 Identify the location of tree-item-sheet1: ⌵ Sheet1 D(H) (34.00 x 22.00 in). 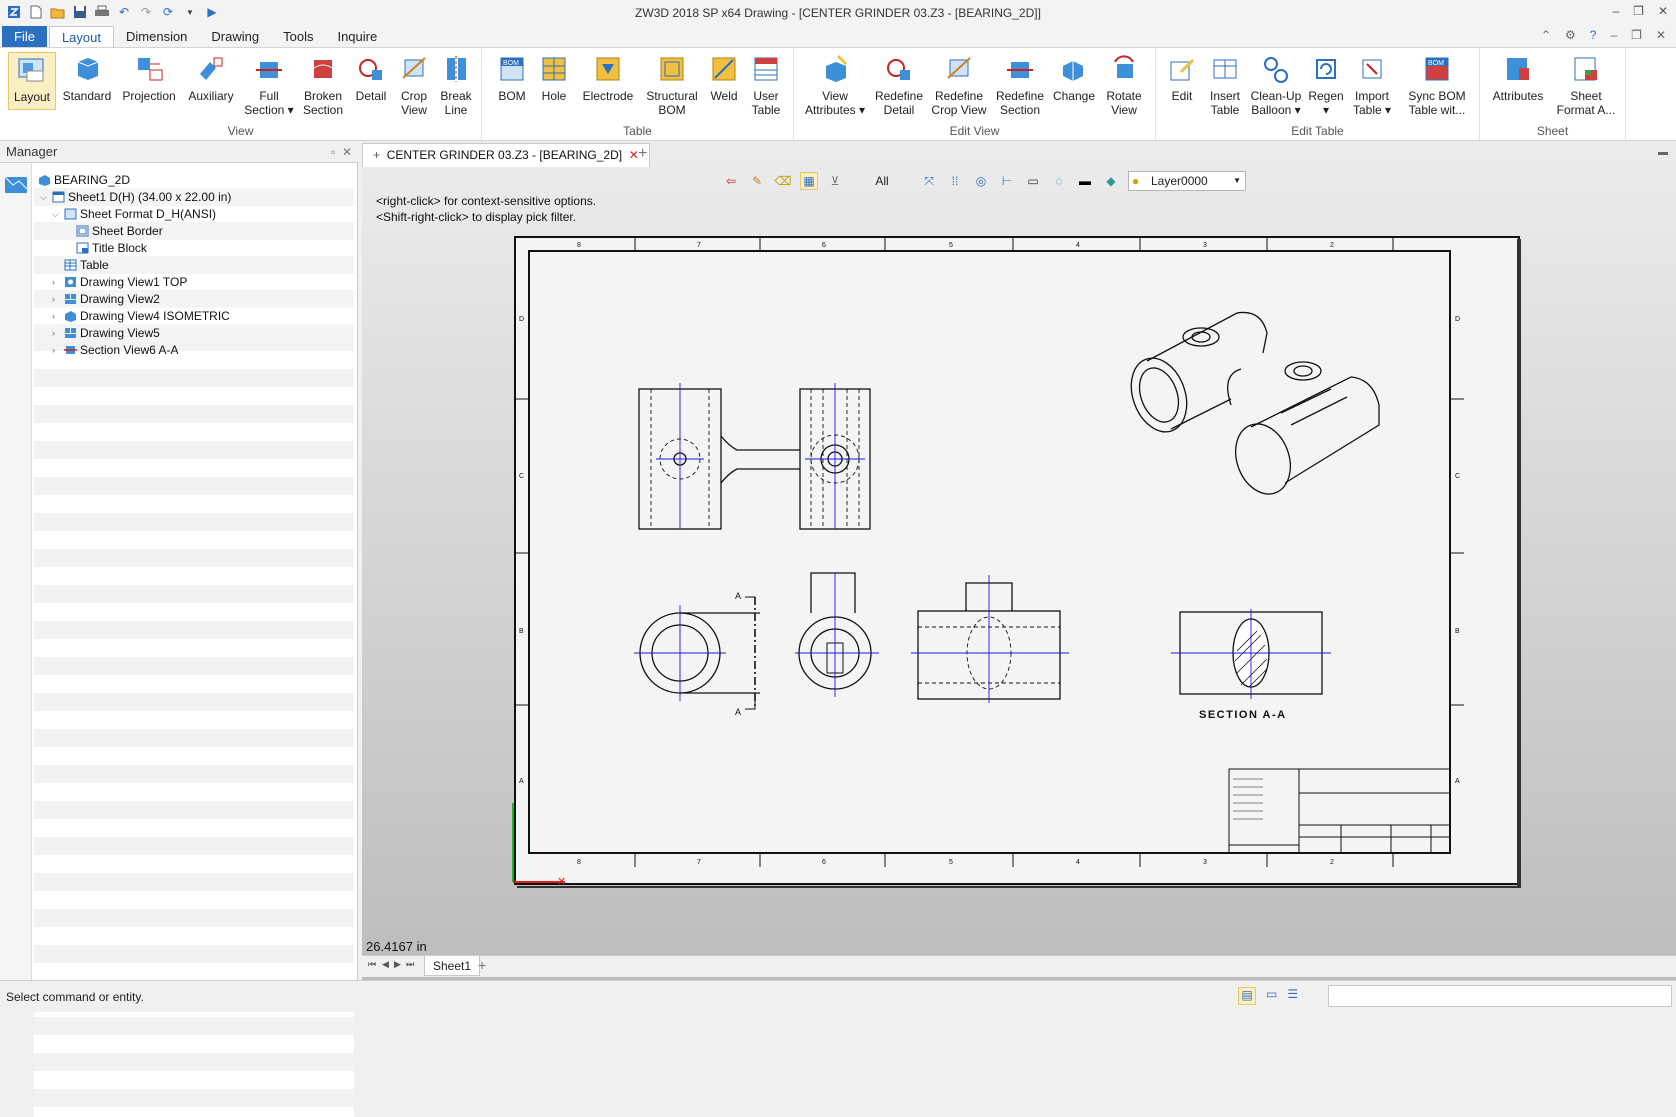
(194, 197).